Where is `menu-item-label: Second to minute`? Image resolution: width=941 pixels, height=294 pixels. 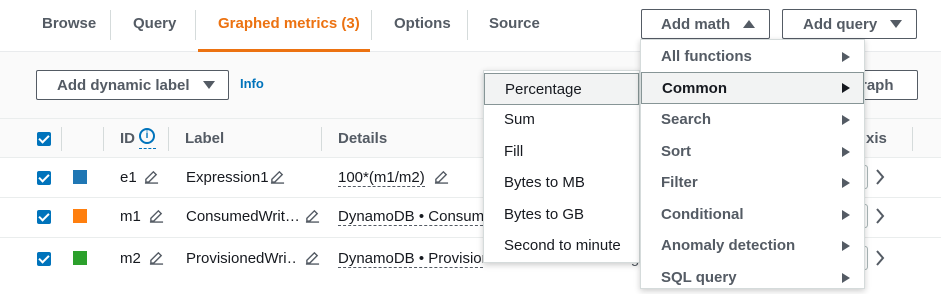
menu-item-label: Second to minute is located at coordinates (562, 245).